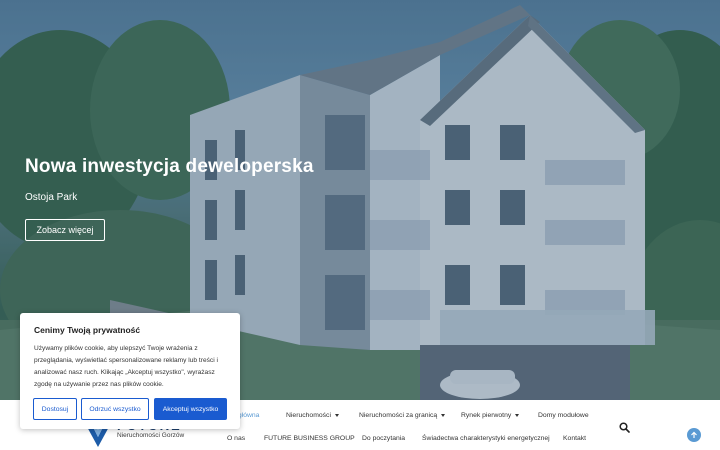 The image size is (720, 450). I want to click on nav-item-reading: Do poczytania, so click(383, 438).